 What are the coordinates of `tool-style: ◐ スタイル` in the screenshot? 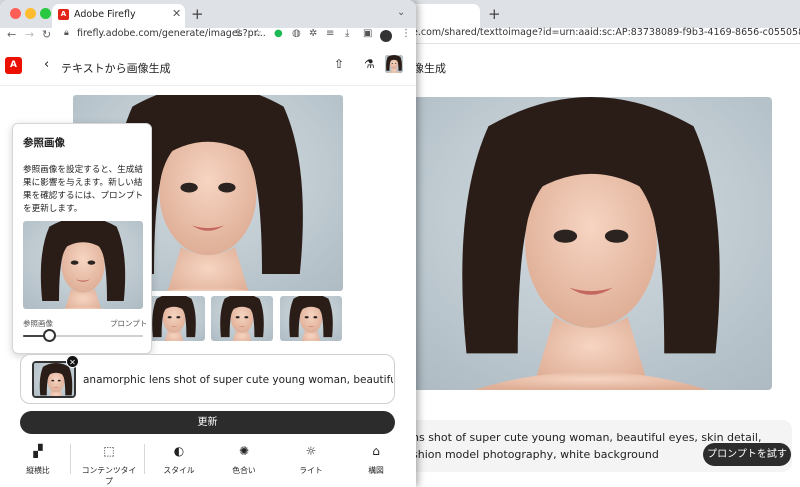 It's located at (179, 460).